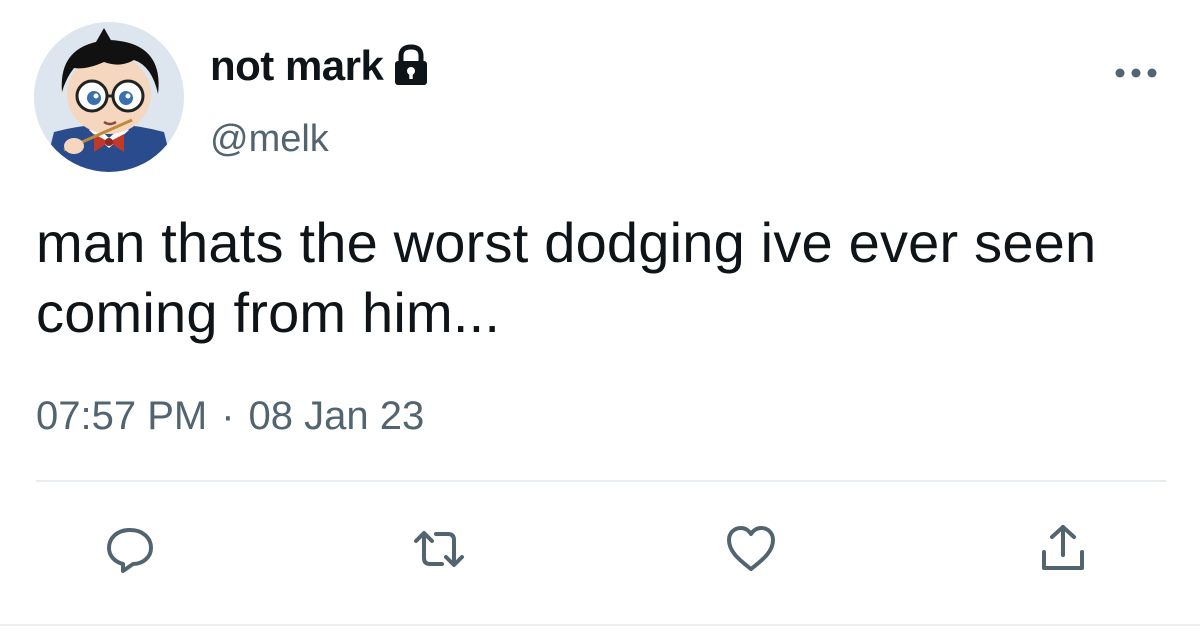 The width and height of the screenshot is (1200, 638). I want to click on reply-icon, so click(130, 550).